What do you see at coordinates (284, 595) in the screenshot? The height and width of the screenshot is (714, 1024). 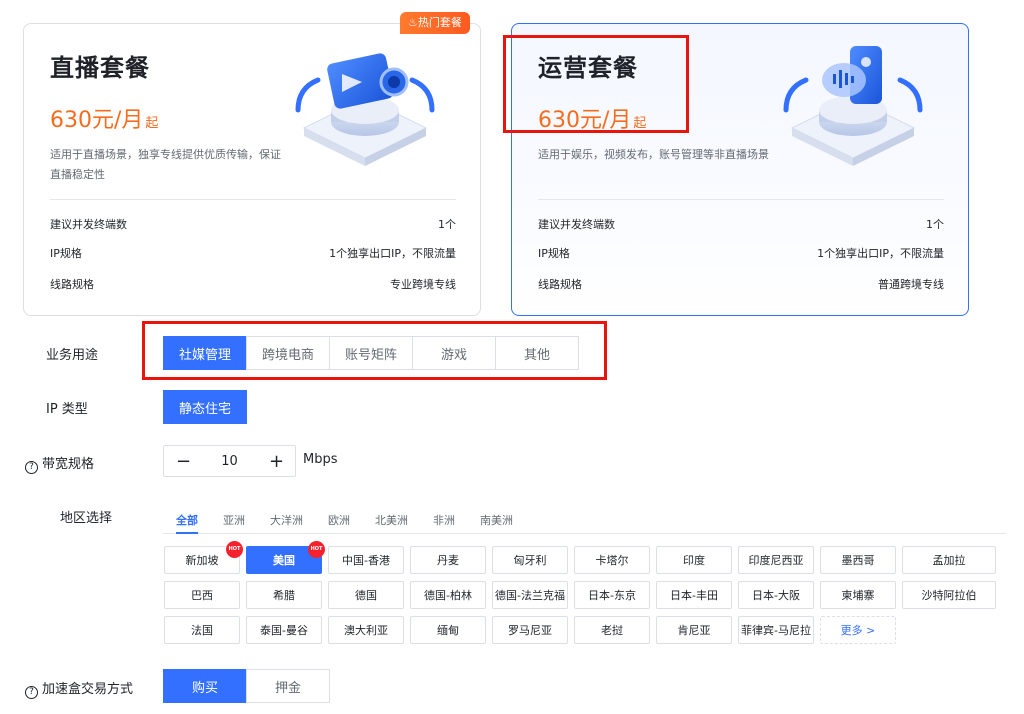 I see `region-chip: 希腊` at bounding box center [284, 595].